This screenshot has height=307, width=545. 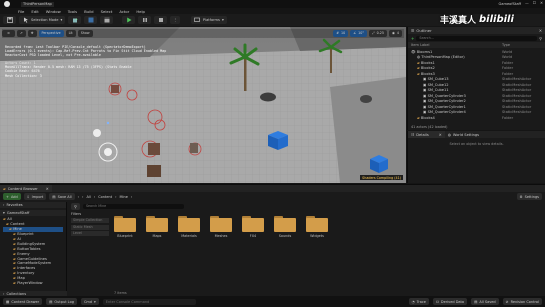 What do you see at coordinates (70, 33) in the screenshot?
I see `lit-button: Lit` at bounding box center [70, 33].